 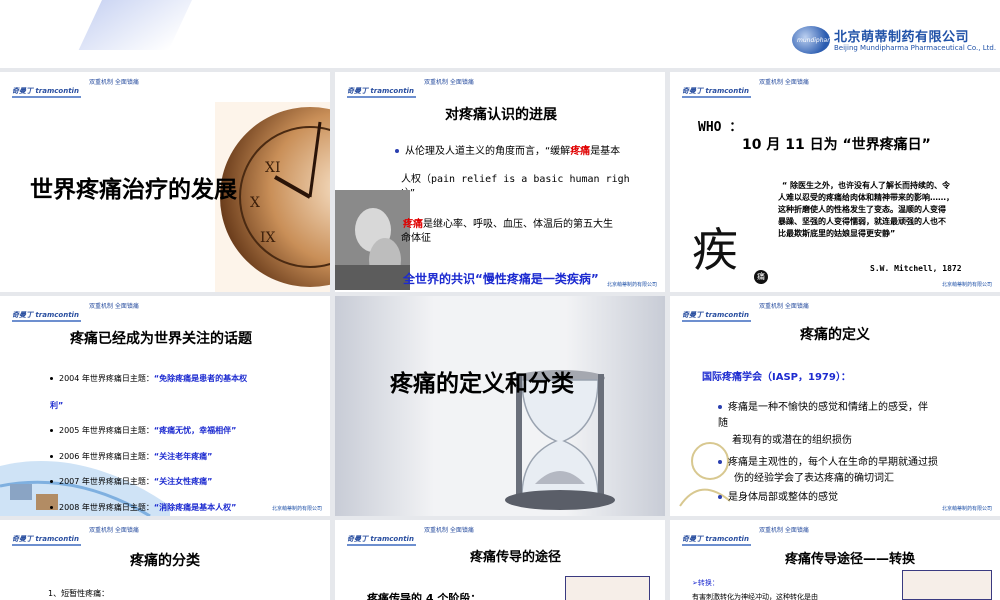 What do you see at coordinates (131, 481) in the screenshot?
I see `list-item: 2007 年世界疼痛日主题：“关注女性疼痛”` at bounding box center [131, 481].